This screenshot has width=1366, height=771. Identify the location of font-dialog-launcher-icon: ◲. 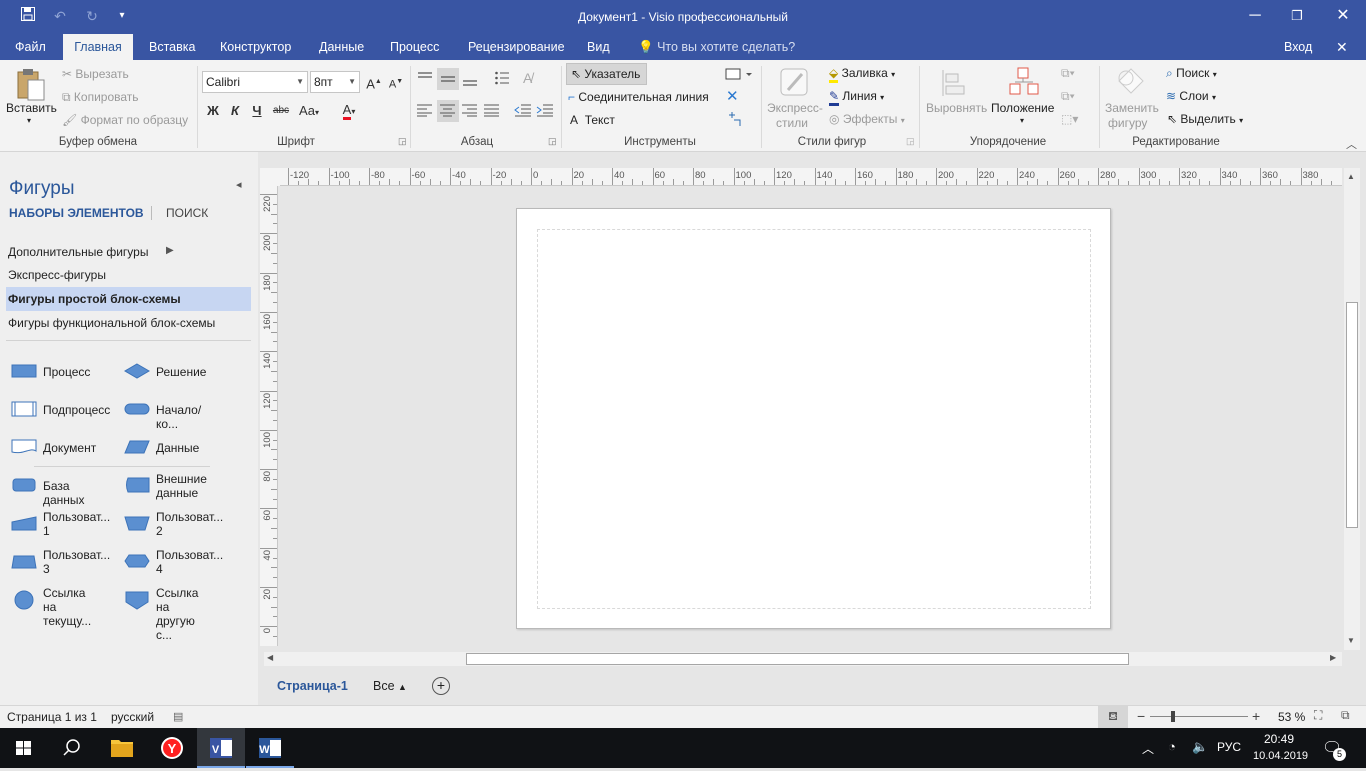
(402, 141).